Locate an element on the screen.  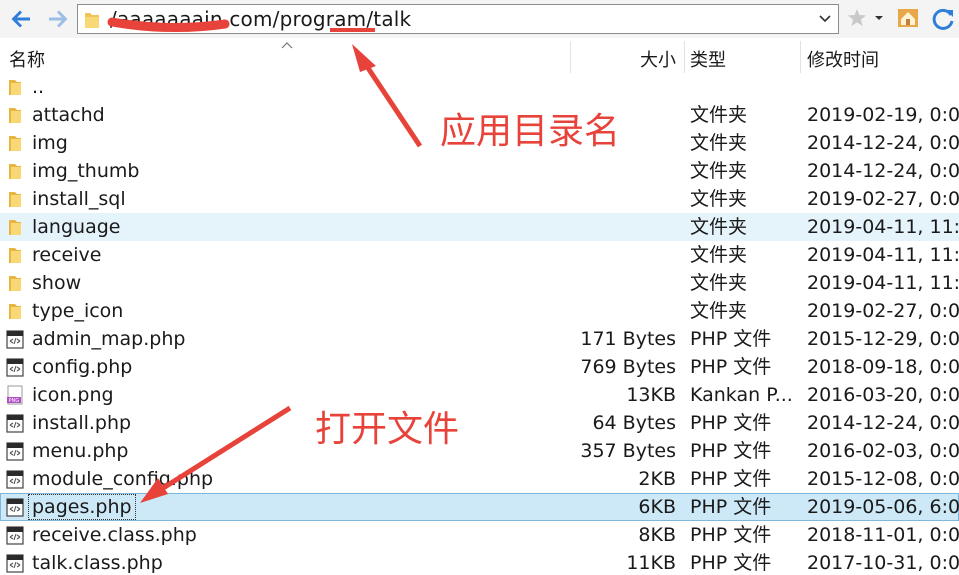
annotation-arrow-open-file is located at coordinates (216, 454).